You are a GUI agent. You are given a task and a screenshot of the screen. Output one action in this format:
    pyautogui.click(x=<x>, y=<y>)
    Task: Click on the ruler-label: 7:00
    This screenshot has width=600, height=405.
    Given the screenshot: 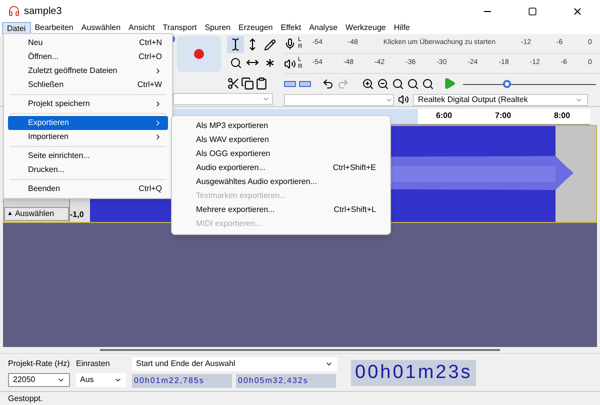 What is the action you would take?
    pyautogui.click(x=503, y=116)
    